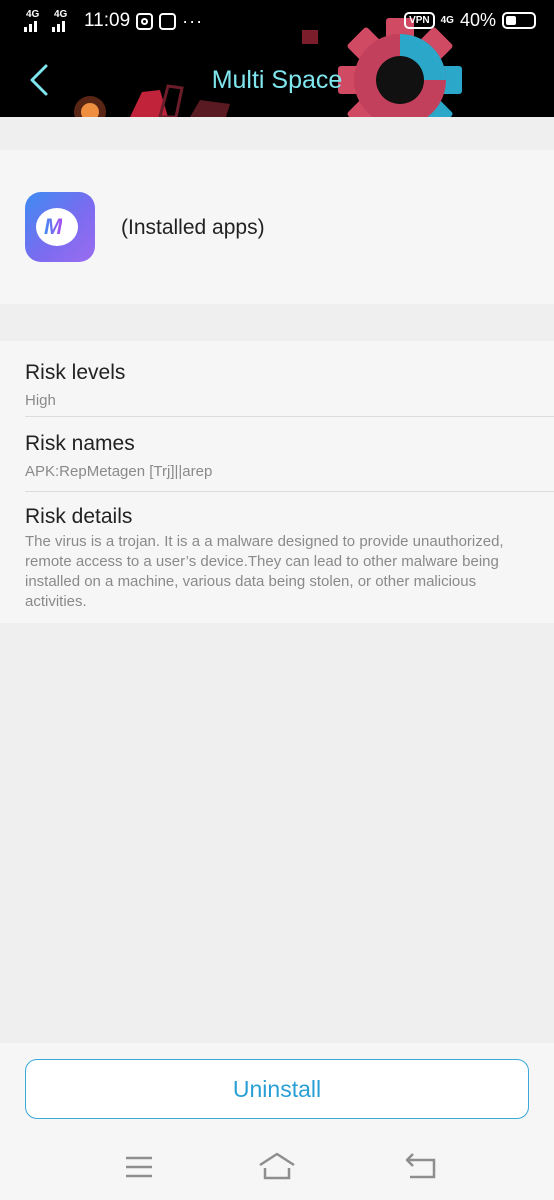 The height and width of the screenshot is (1200, 554). What do you see at coordinates (145, 21) in the screenshot?
I see `instagram-icon` at bounding box center [145, 21].